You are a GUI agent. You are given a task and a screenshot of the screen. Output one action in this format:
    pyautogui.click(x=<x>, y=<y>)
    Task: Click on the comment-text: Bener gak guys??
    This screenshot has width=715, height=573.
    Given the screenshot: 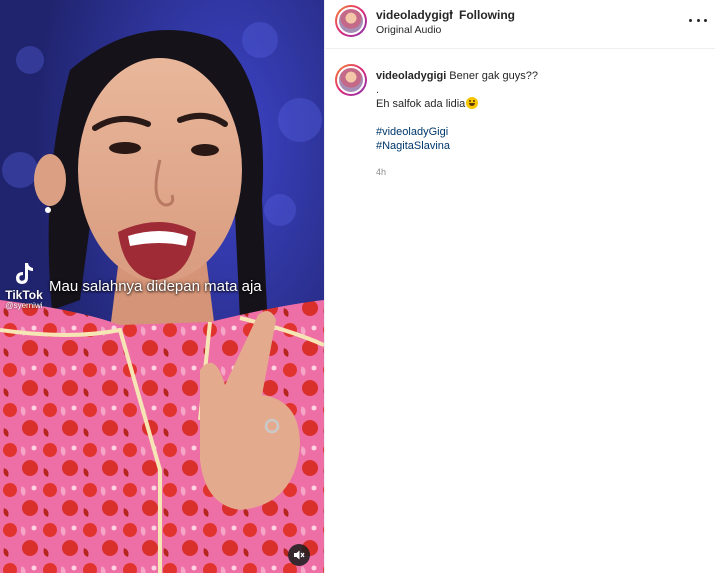 What is the action you would take?
    pyautogui.click(x=493, y=76)
    